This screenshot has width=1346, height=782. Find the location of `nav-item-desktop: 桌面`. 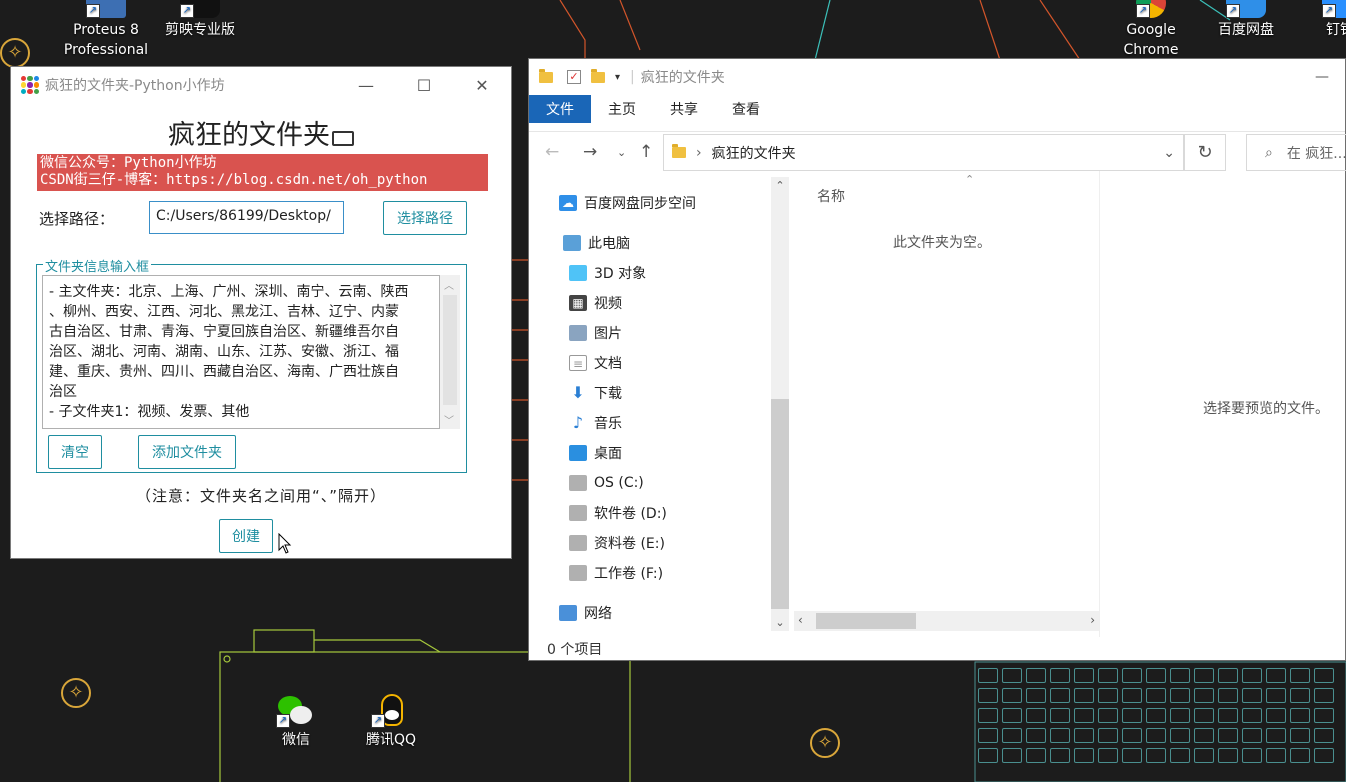

nav-item-desktop: 桌面 is located at coordinates (595, 453).